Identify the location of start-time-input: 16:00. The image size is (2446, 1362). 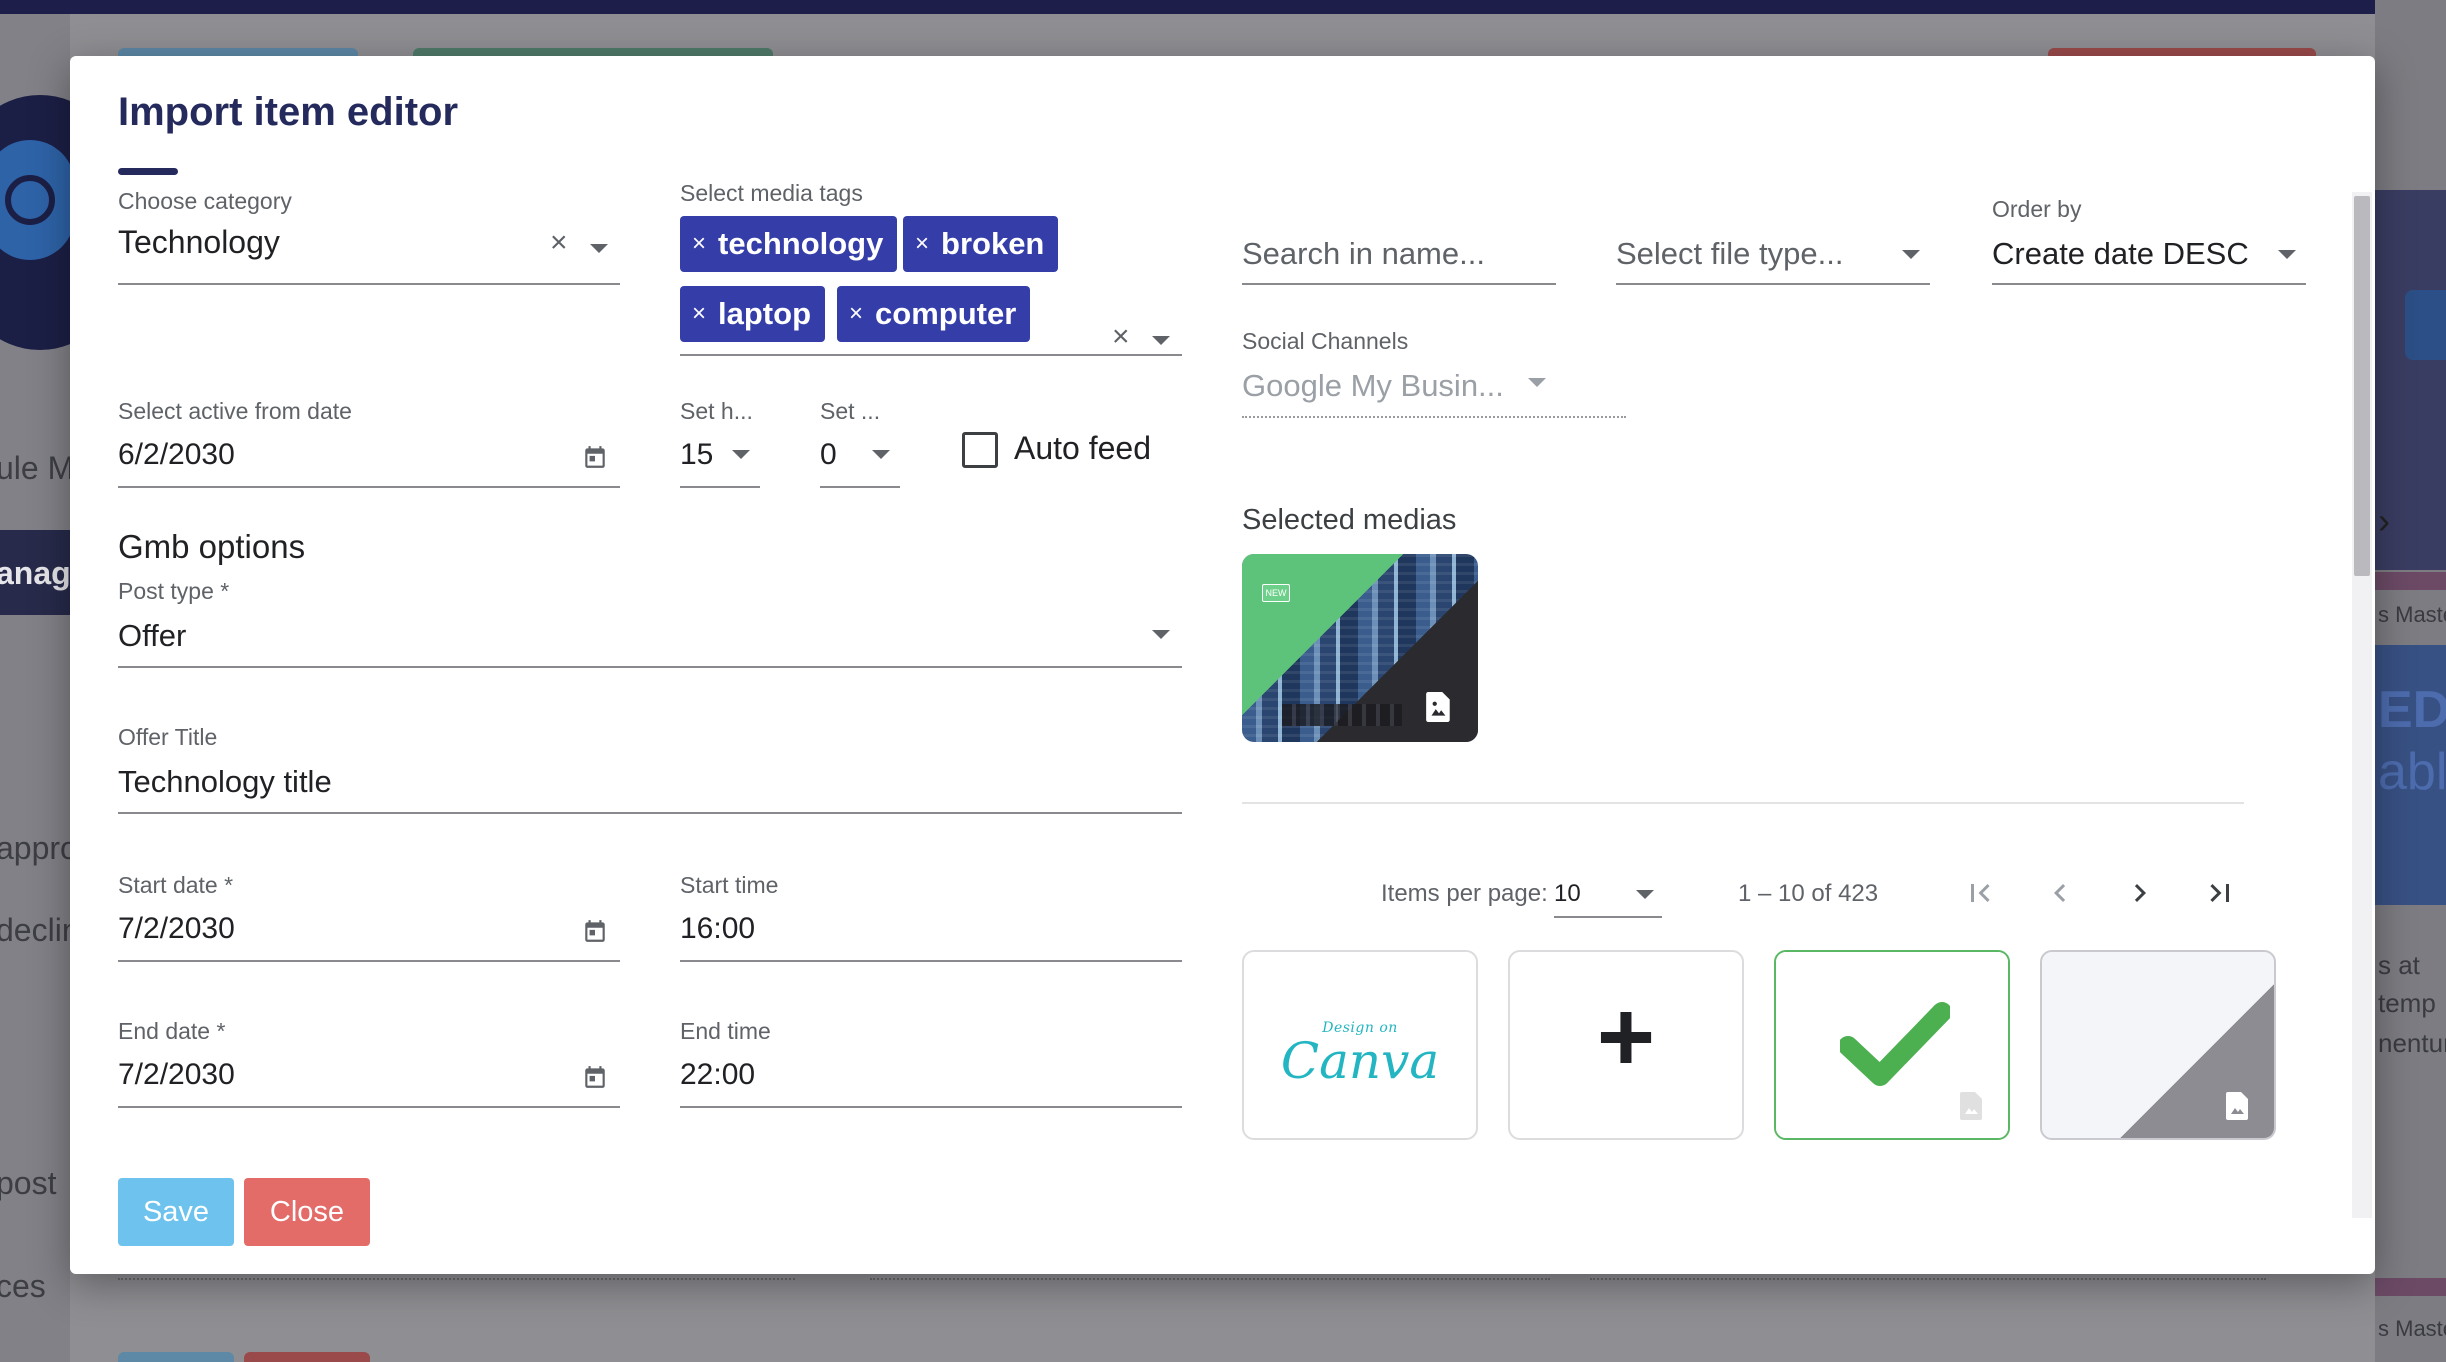
(717, 929).